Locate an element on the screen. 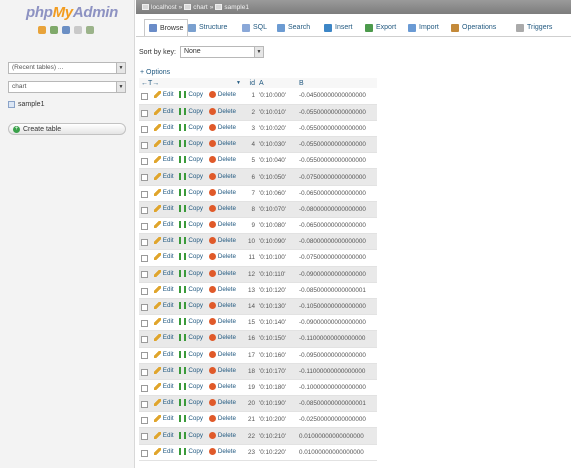 The image size is (571, 468). cell-id: 1 is located at coordinates (250, 96).